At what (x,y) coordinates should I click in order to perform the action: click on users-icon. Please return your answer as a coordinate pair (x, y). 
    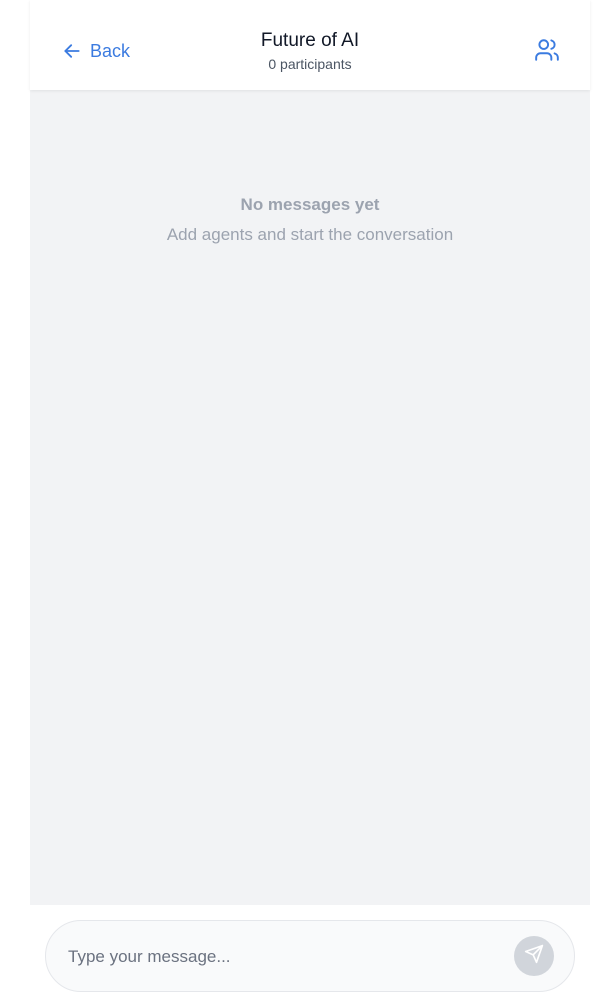
    Looking at the image, I should click on (547, 53).